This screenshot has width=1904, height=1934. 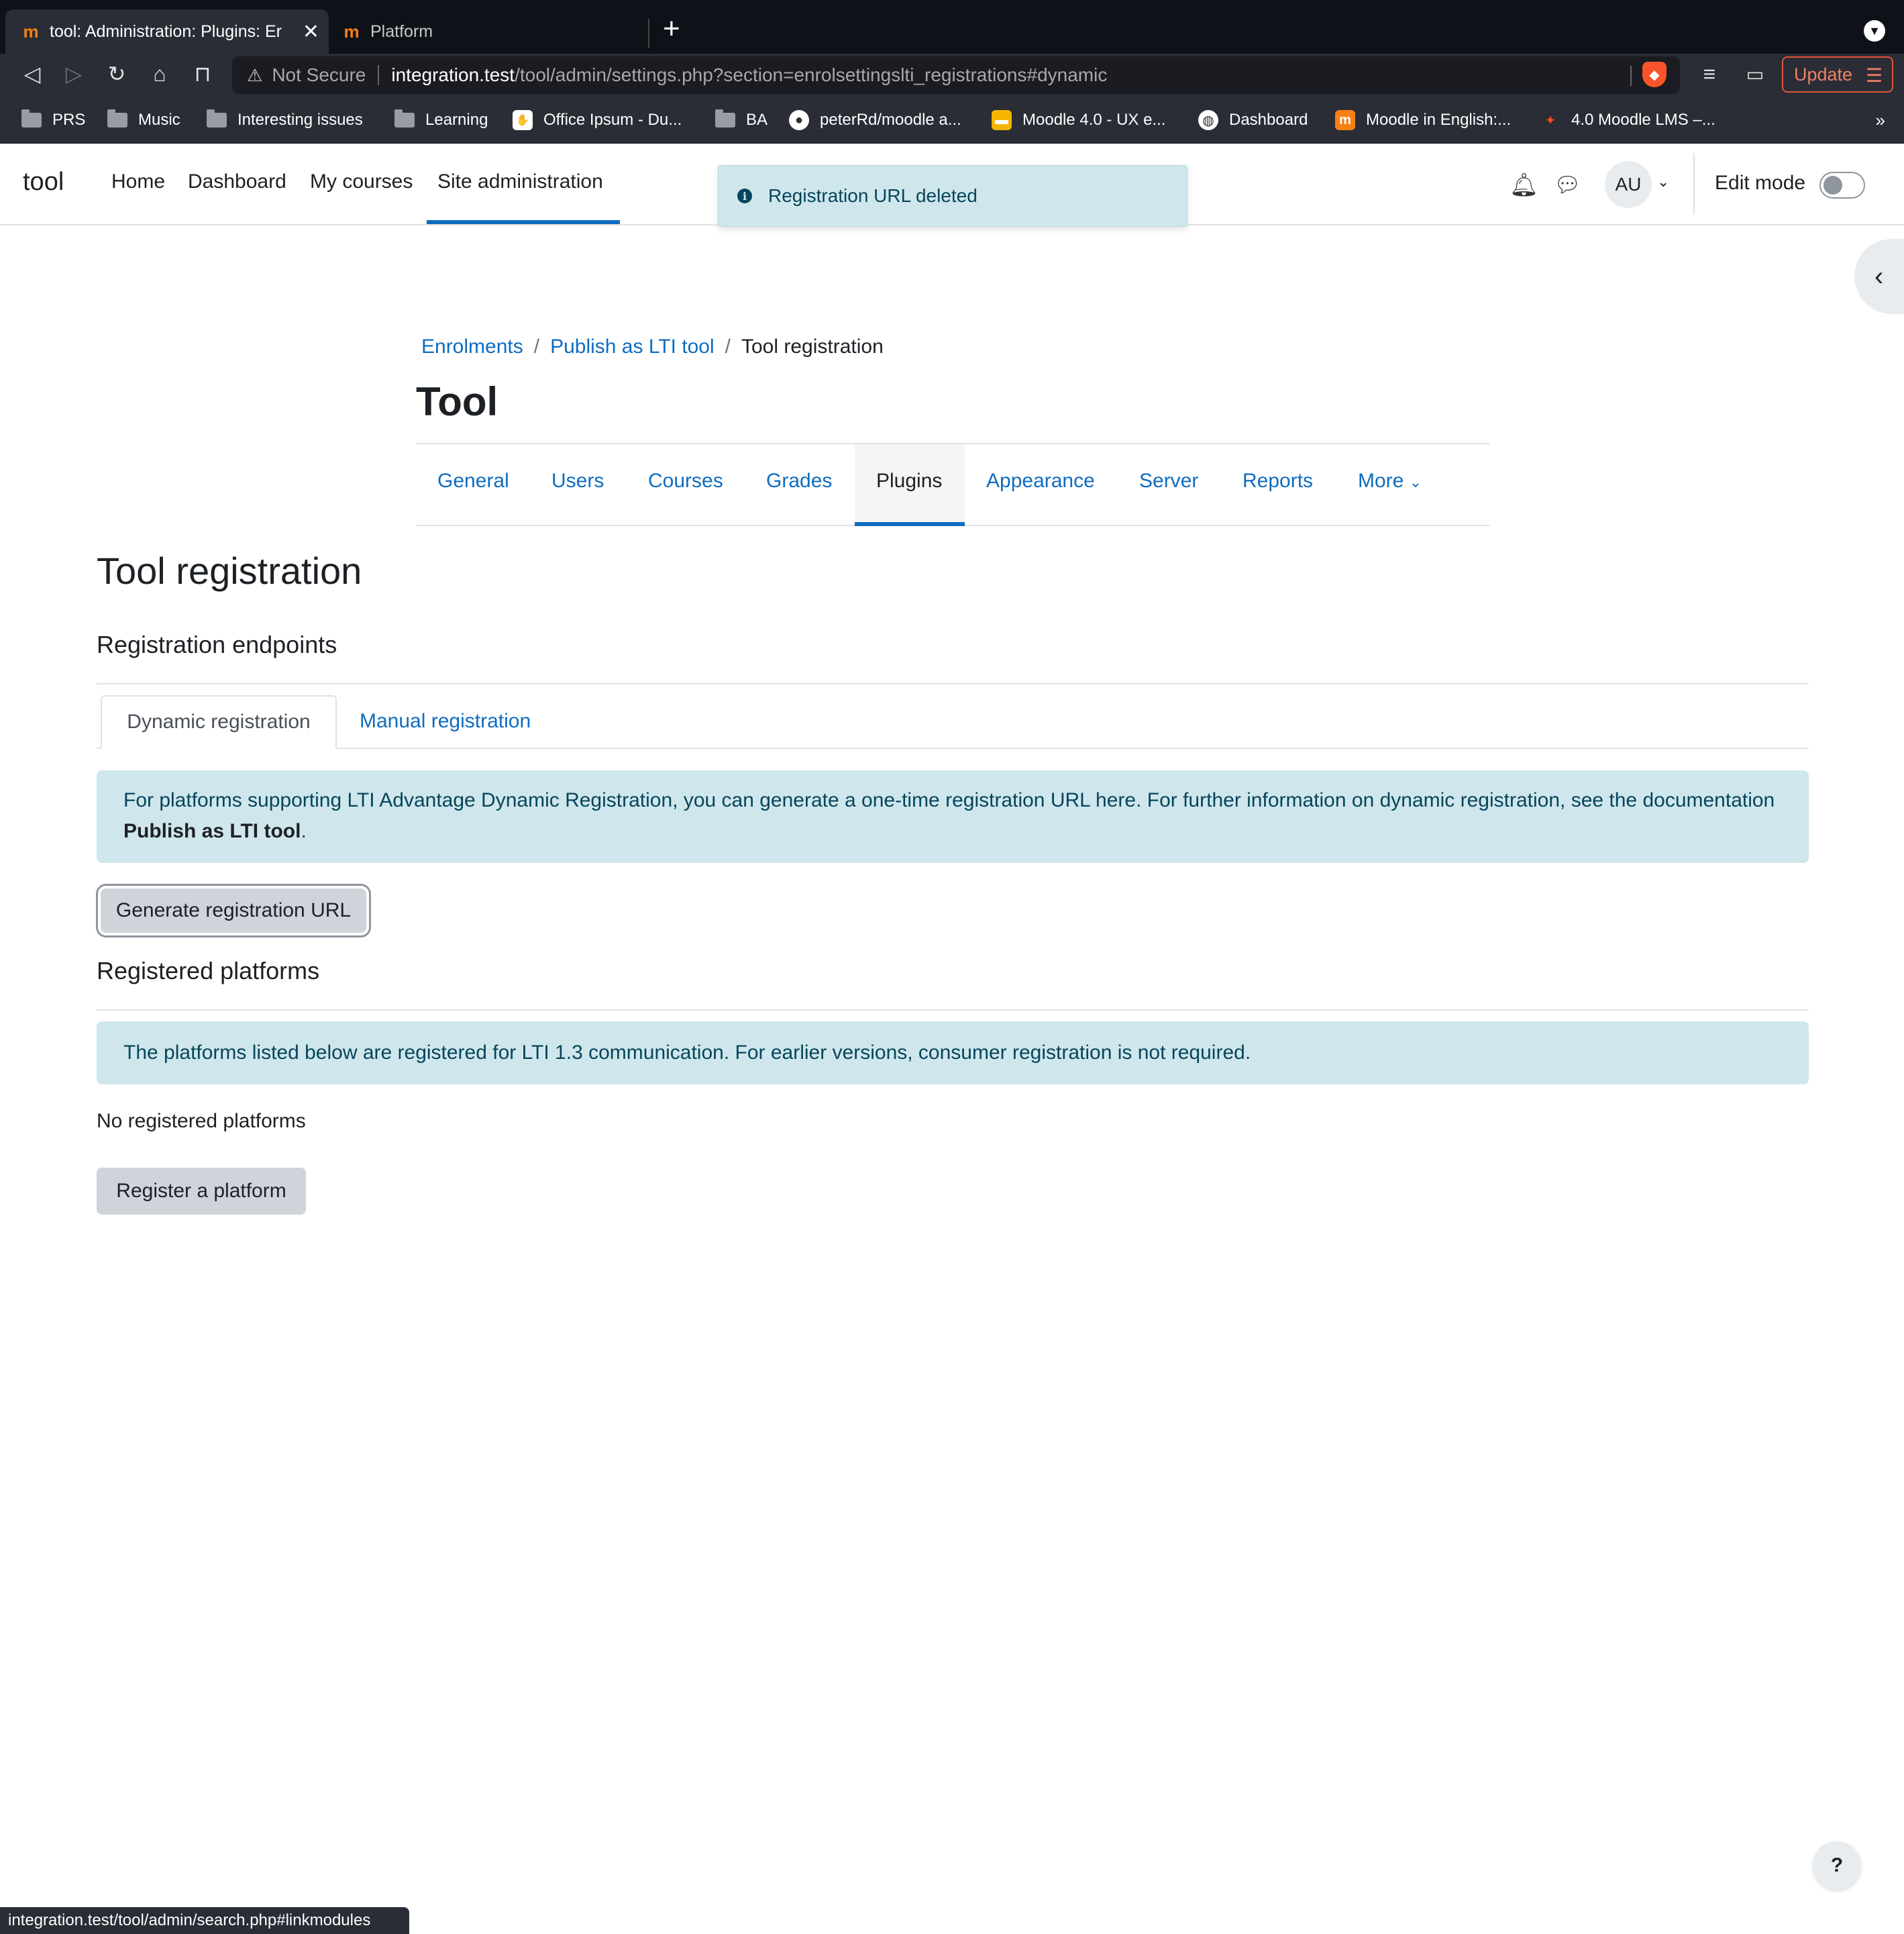 What do you see at coordinates (632, 347) in the screenshot?
I see `breadcrumb-publish-as-lti-tool: Publish as LTI tool` at bounding box center [632, 347].